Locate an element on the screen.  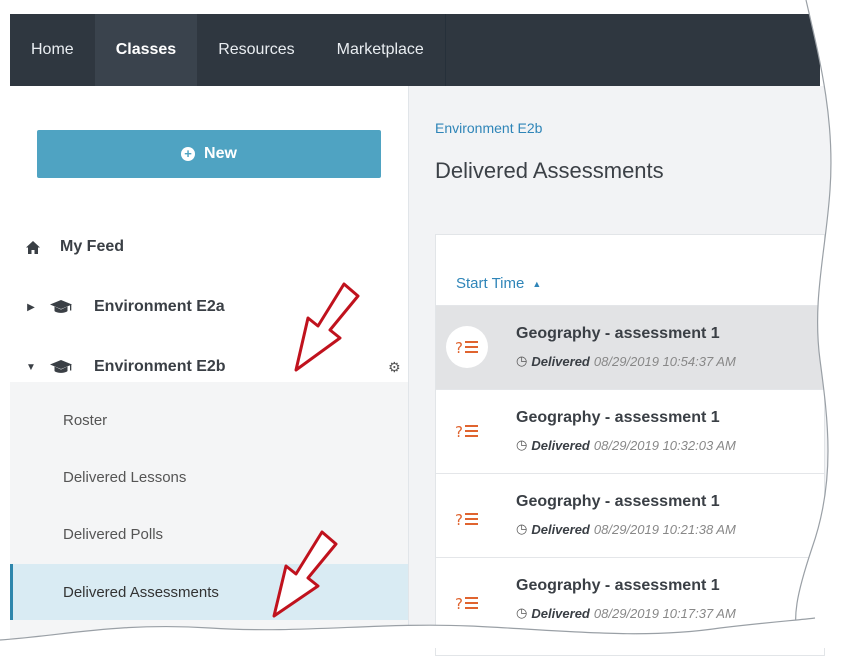
sort-start-time: Start Time ▲ is located at coordinates (498, 283).